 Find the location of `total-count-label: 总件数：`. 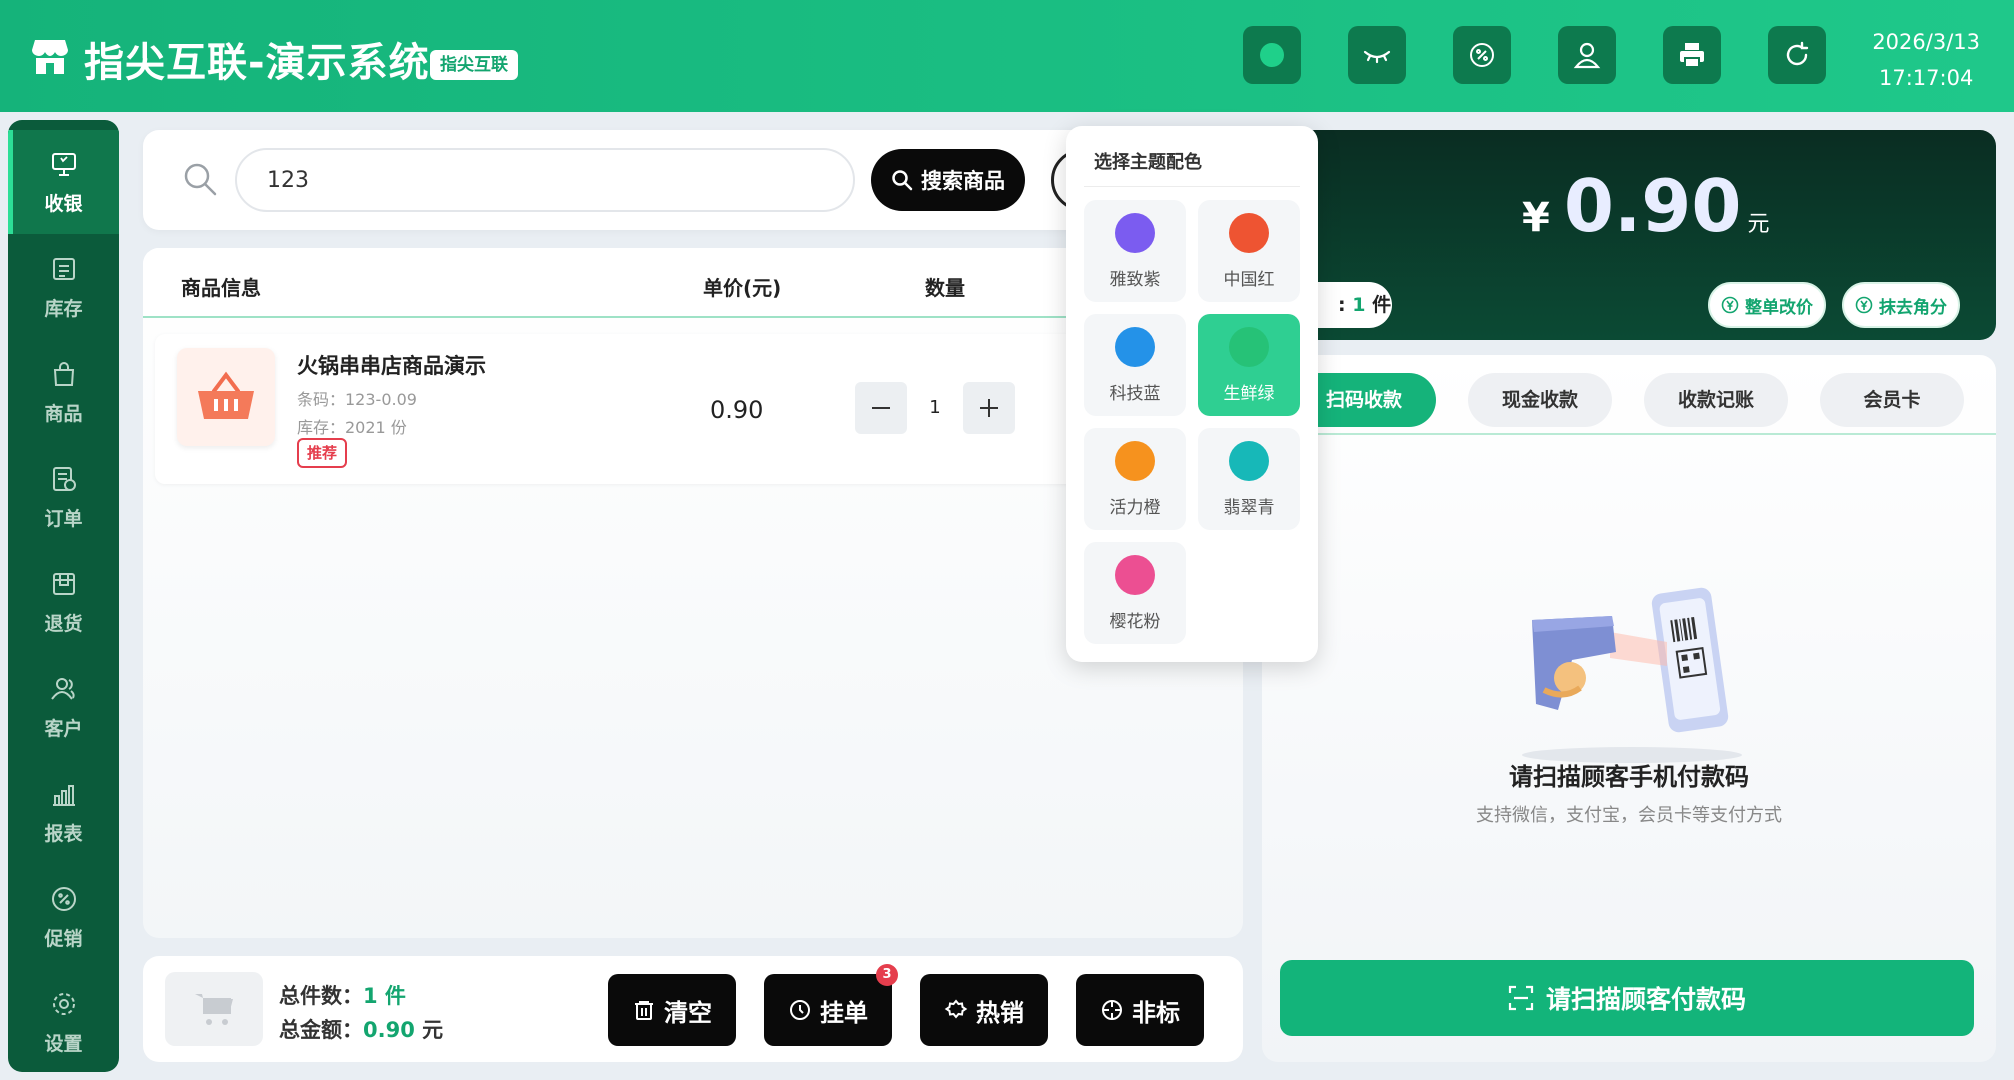

total-count-label: 总件数： is located at coordinates (321, 996).